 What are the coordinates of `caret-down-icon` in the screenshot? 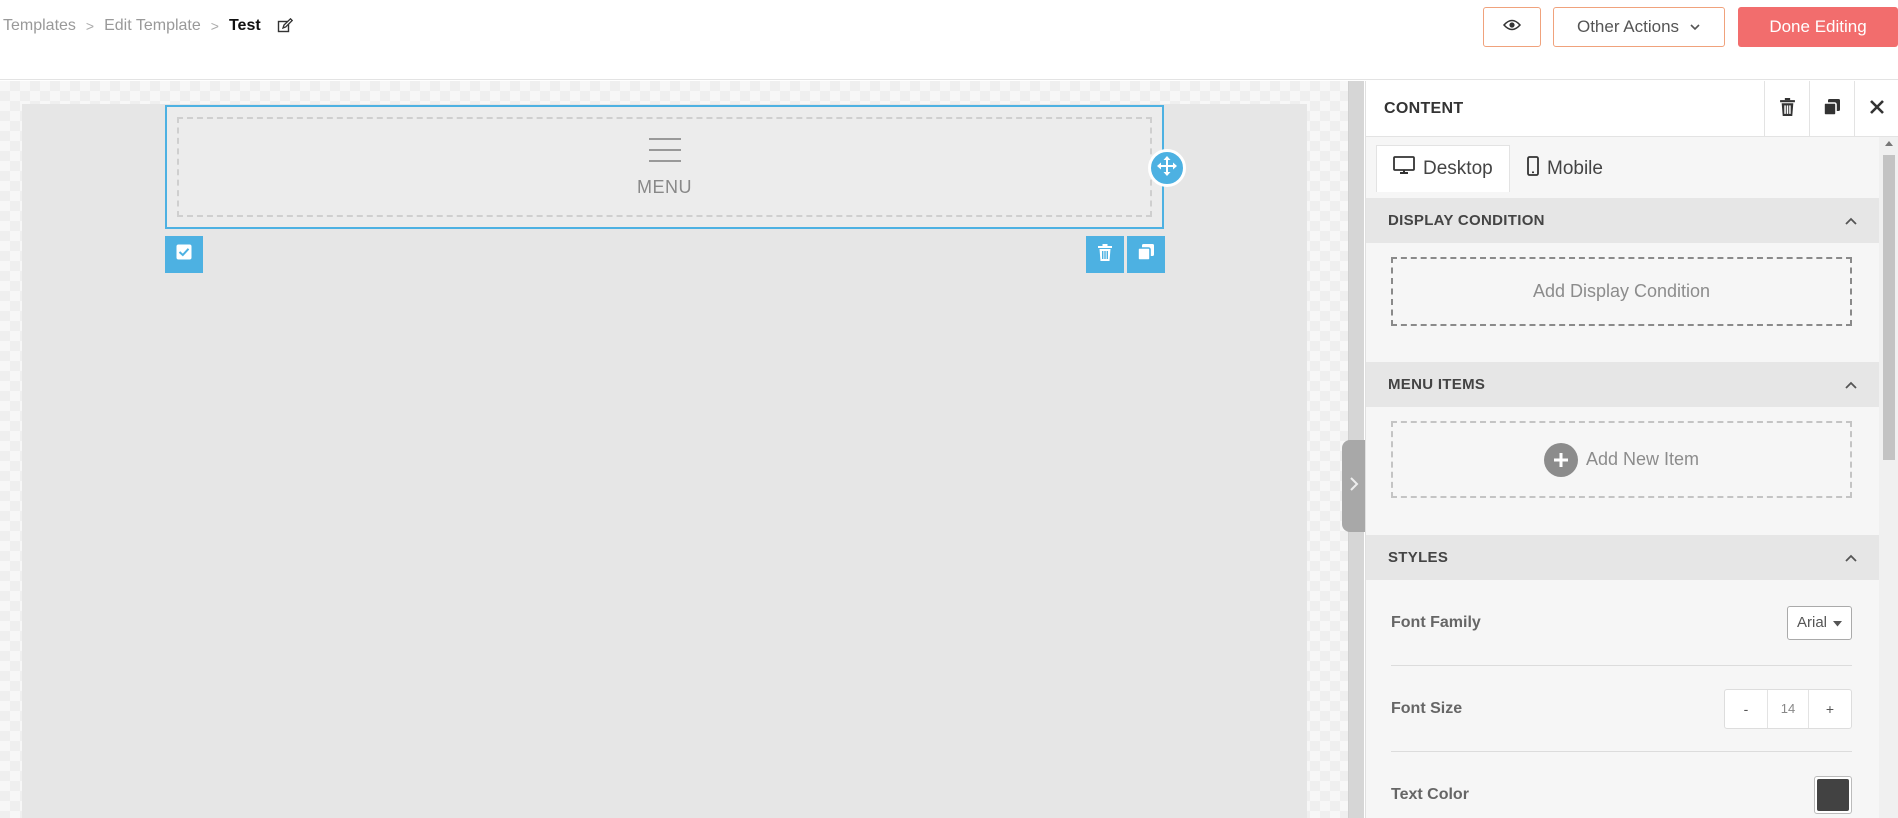 It's located at (1837, 622).